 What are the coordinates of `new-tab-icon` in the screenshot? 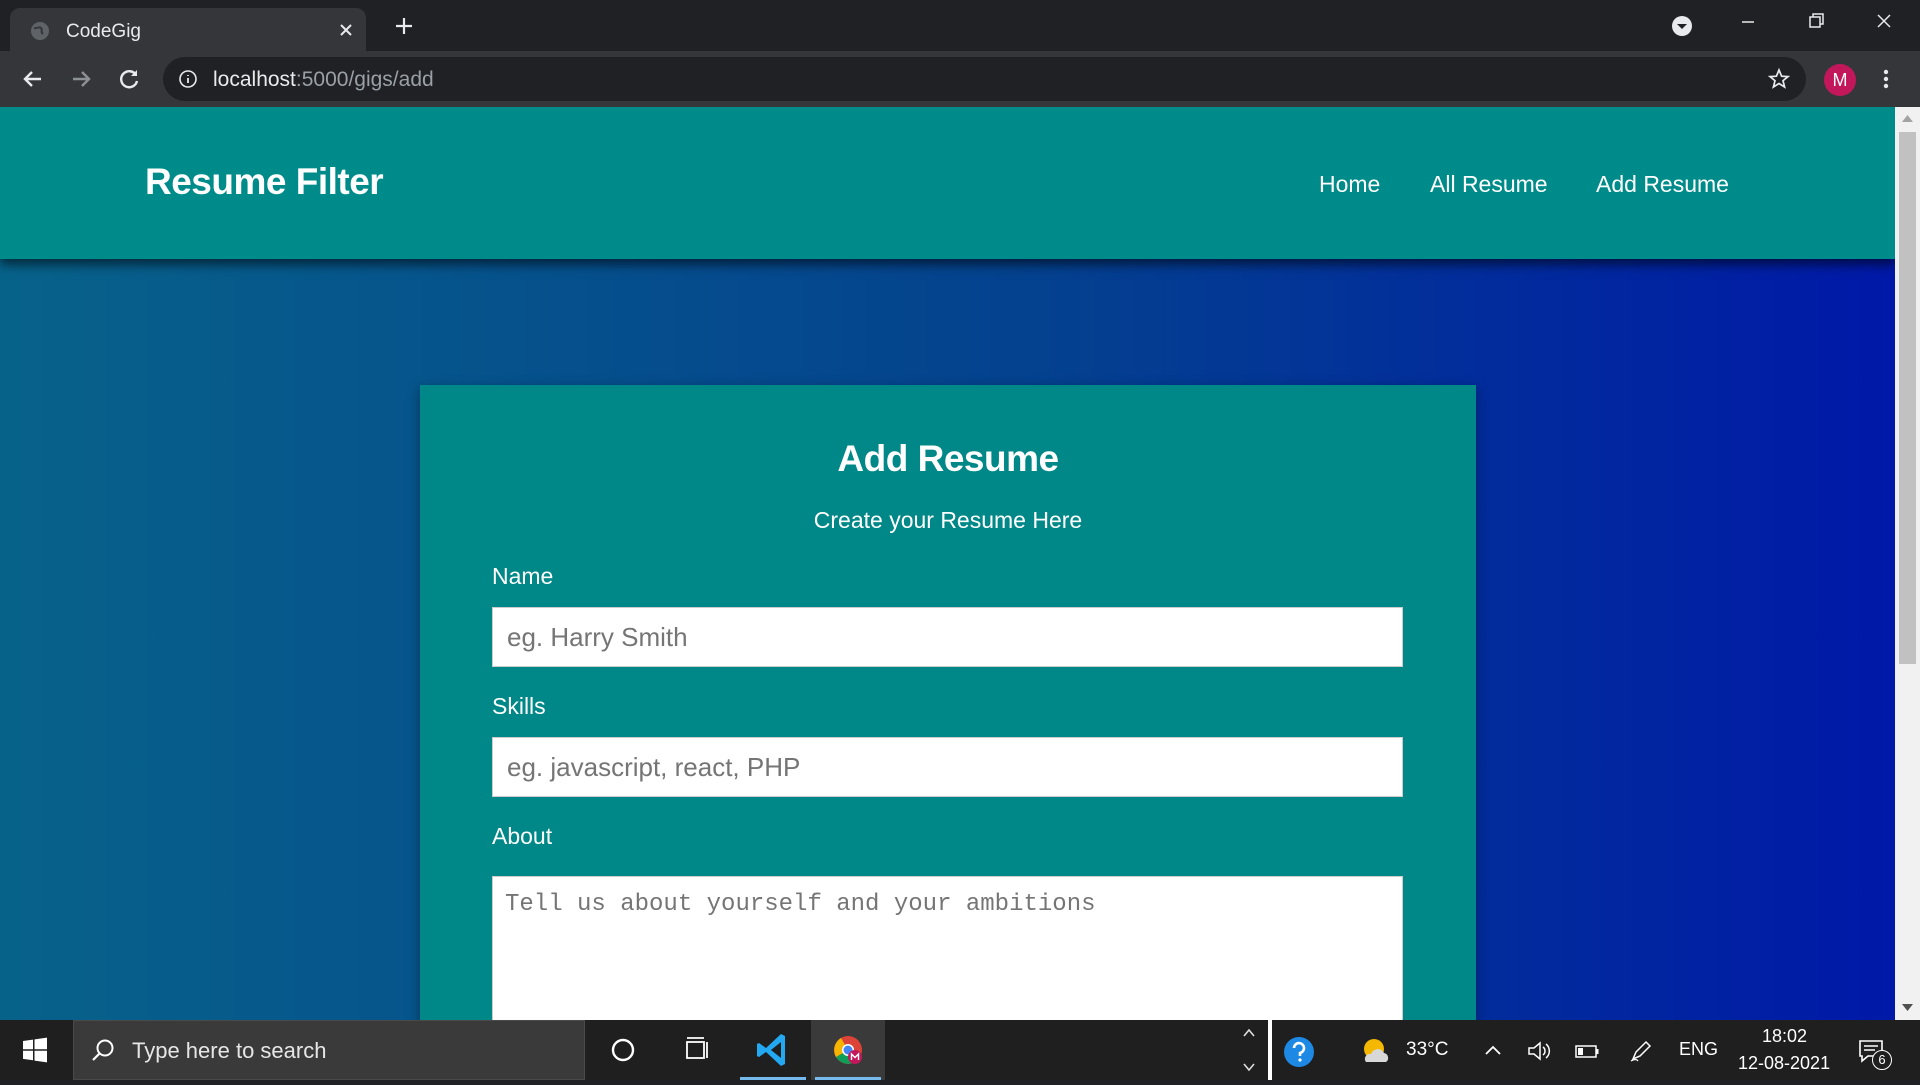 It's located at (404, 26).